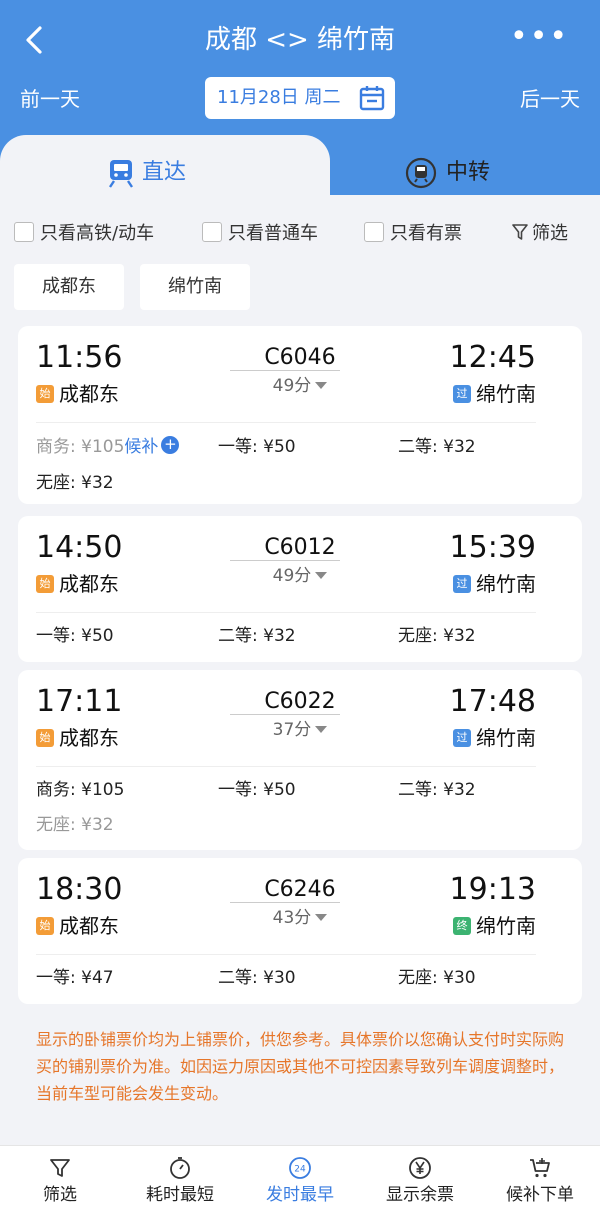 Image resolution: width=600 pixels, height=1215 pixels. Describe the element at coordinates (69, 287) in the screenshot. I see `station-chip-departure: 成都东` at that location.